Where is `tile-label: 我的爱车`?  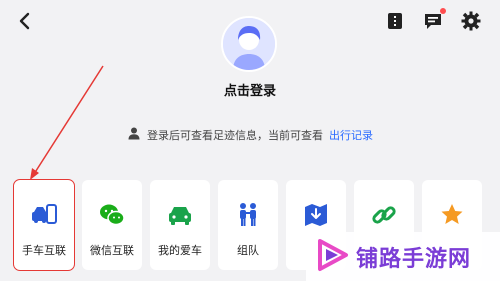
tile-label: 我的爱车 is located at coordinates (180, 250).